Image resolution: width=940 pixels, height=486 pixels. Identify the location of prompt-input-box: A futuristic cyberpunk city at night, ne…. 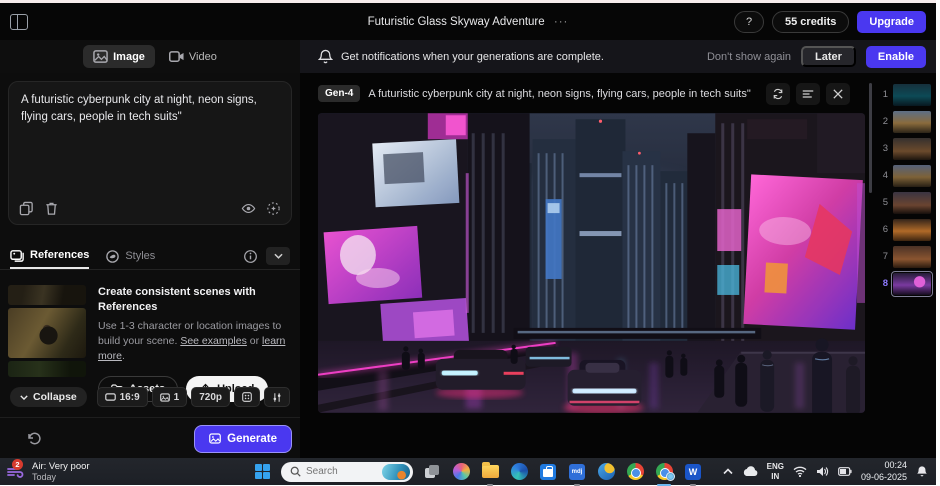
(150, 153).